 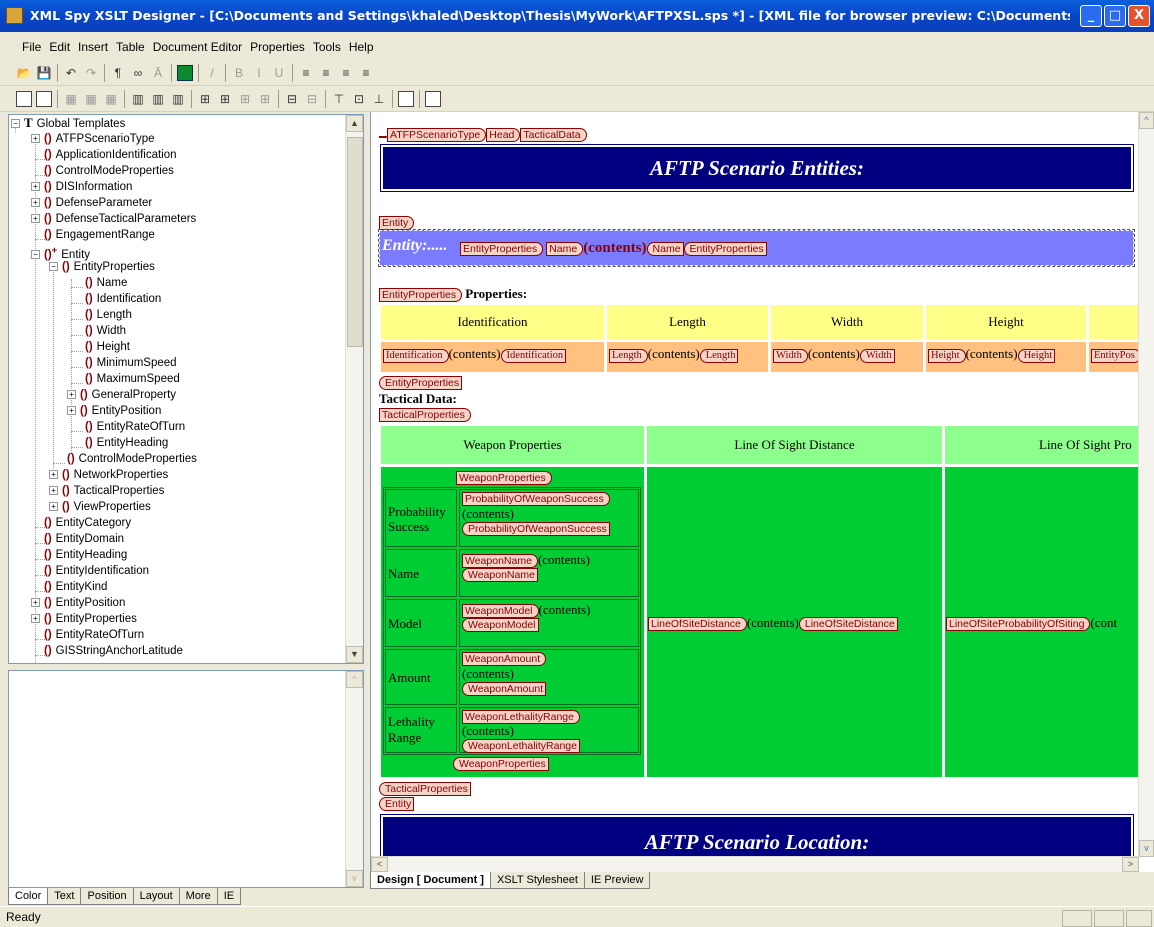 I want to click on tree-node: +() NetworkProperties, so click(x=108, y=475).